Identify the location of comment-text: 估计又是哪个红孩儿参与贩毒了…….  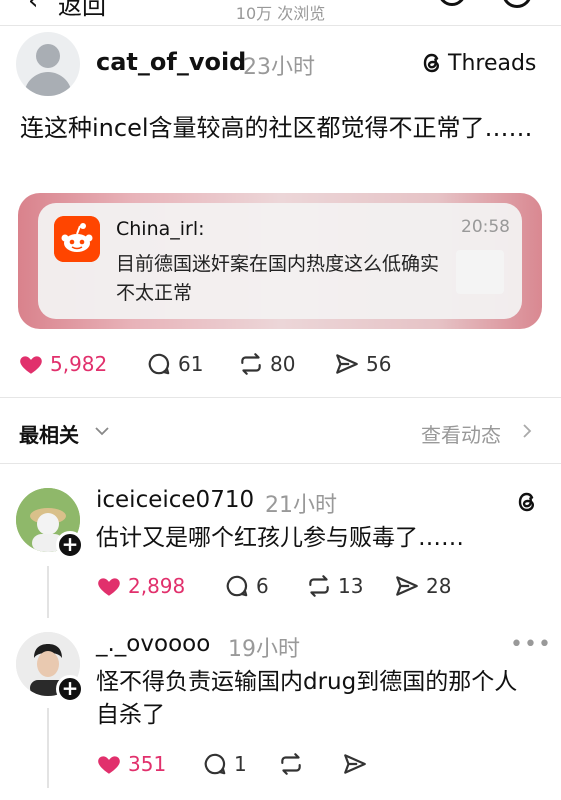
(280, 538).